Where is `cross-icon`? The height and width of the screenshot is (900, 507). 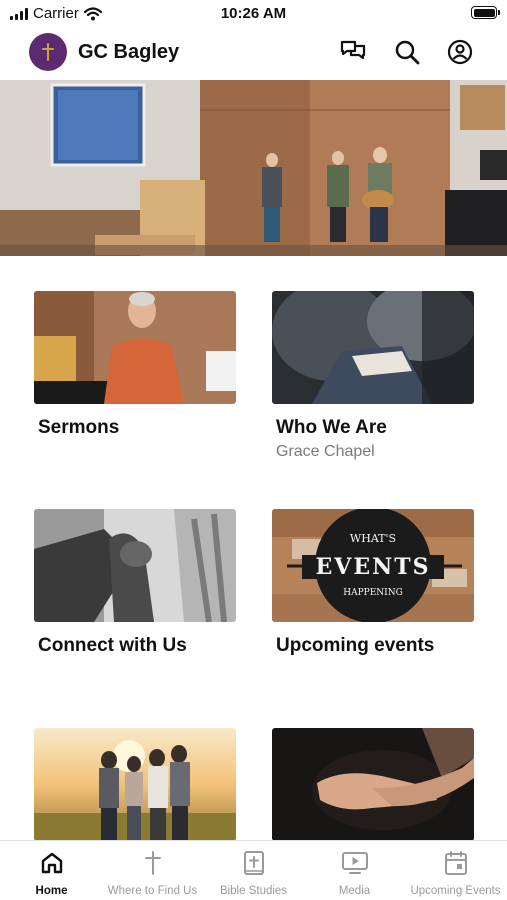 cross-icon is located at coordinates (152, 863).